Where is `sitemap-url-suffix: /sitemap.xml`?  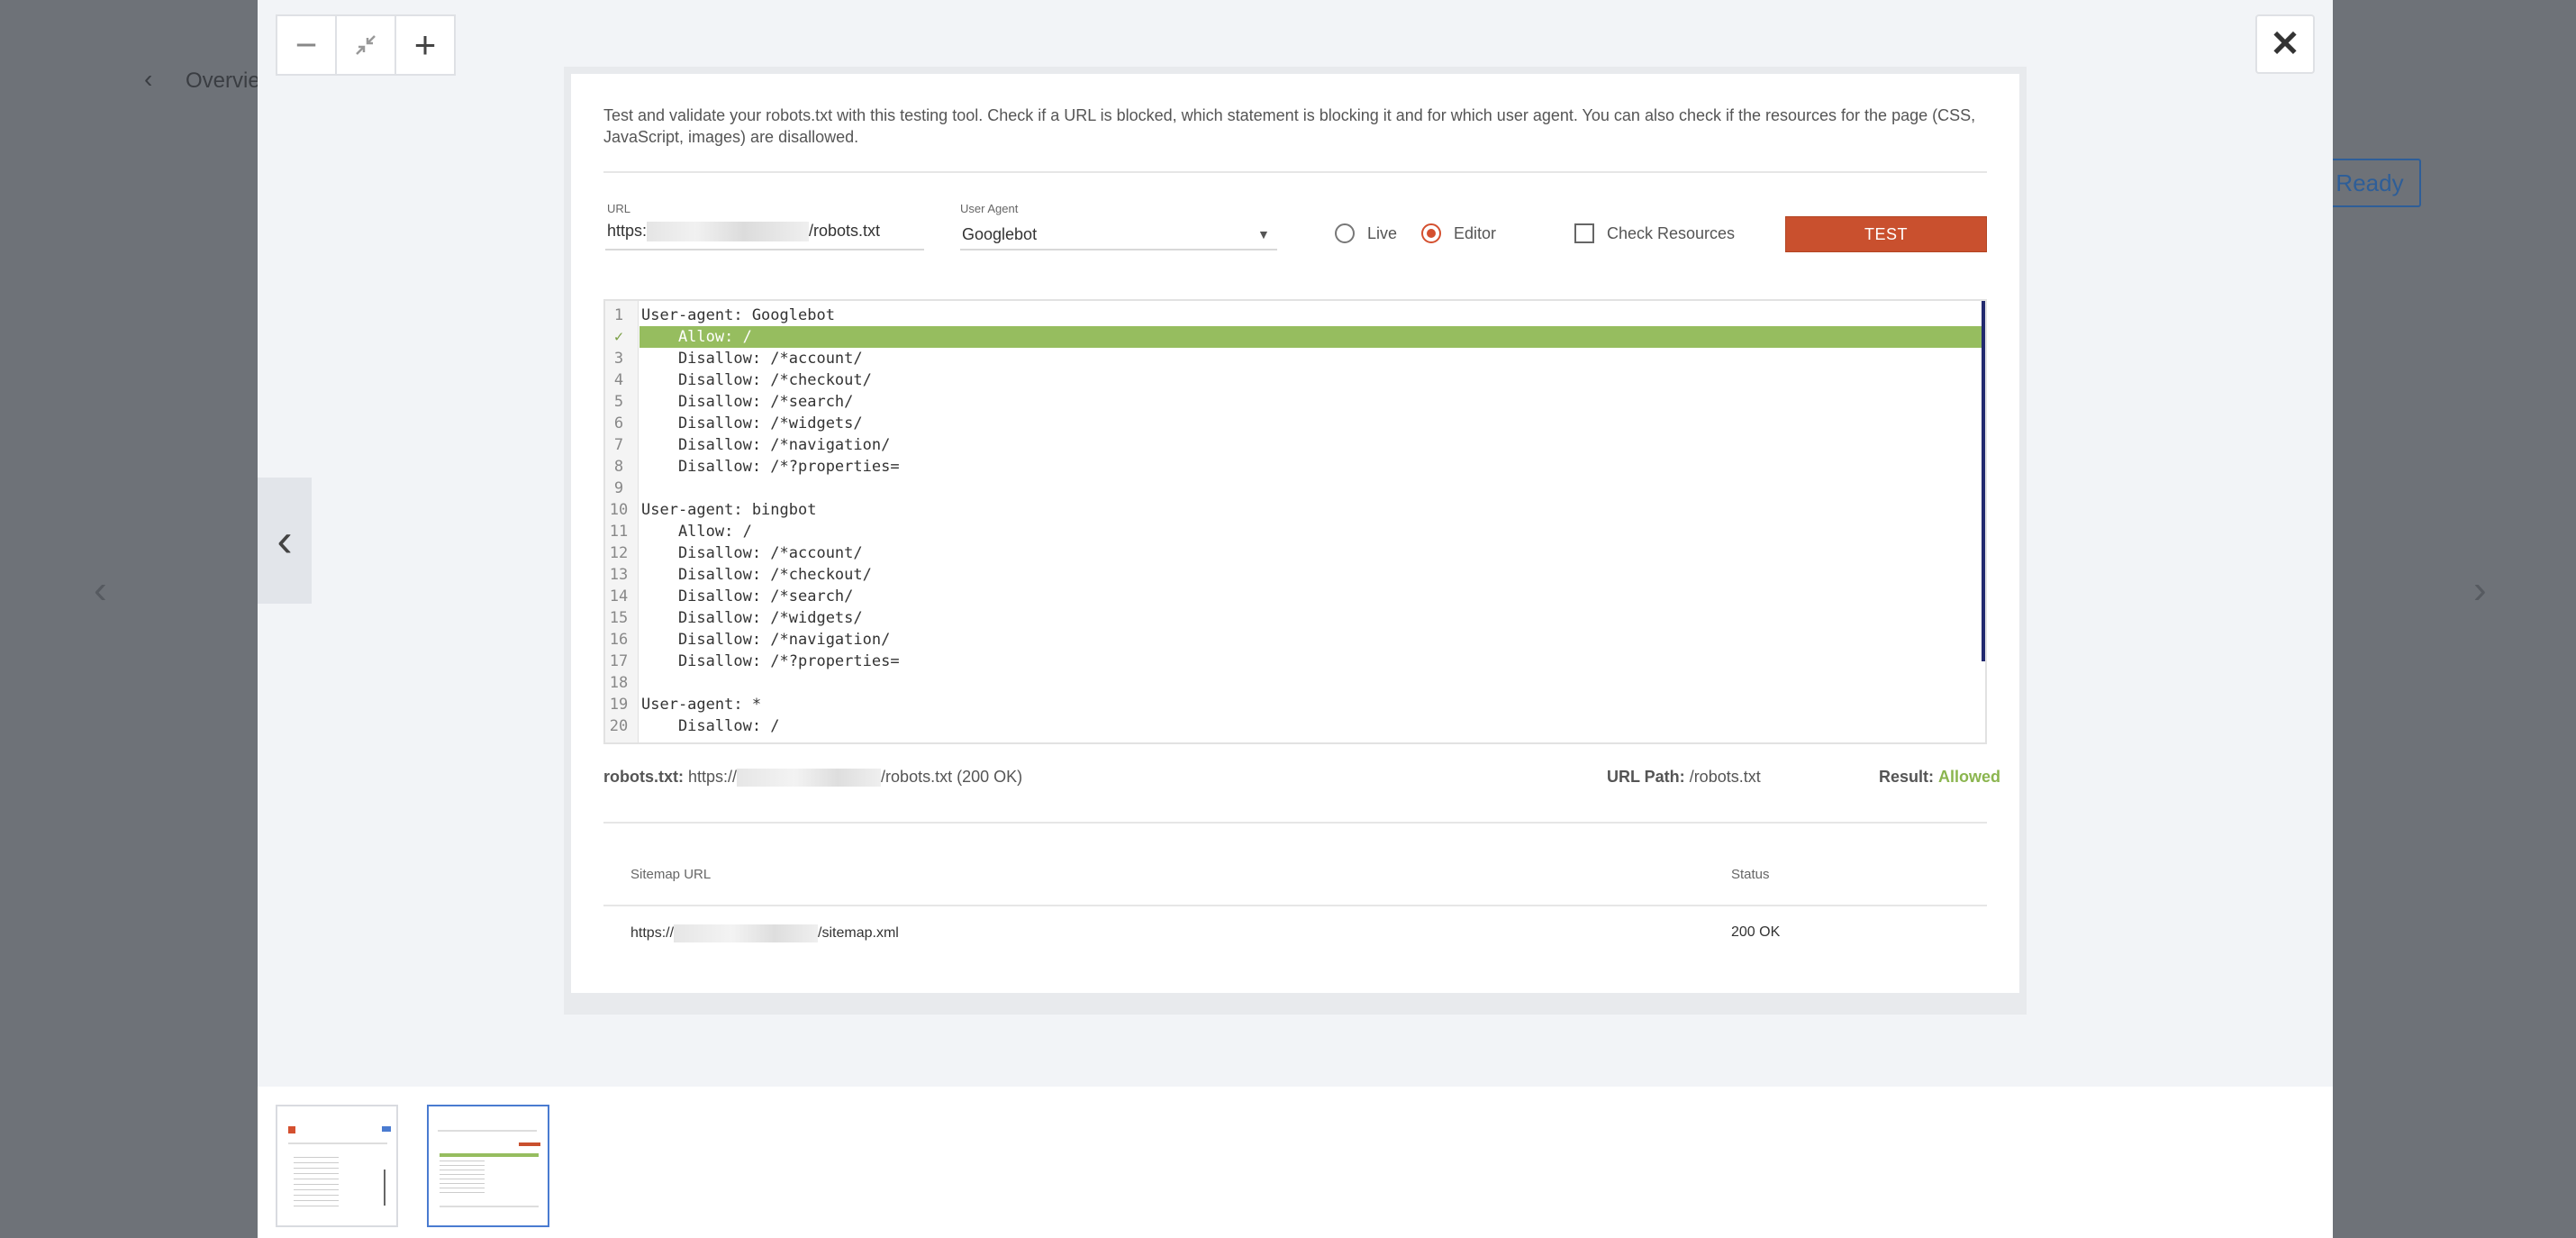 sitemap-url-suffix: /sitemap.xml is located at coordinates (858, 933).